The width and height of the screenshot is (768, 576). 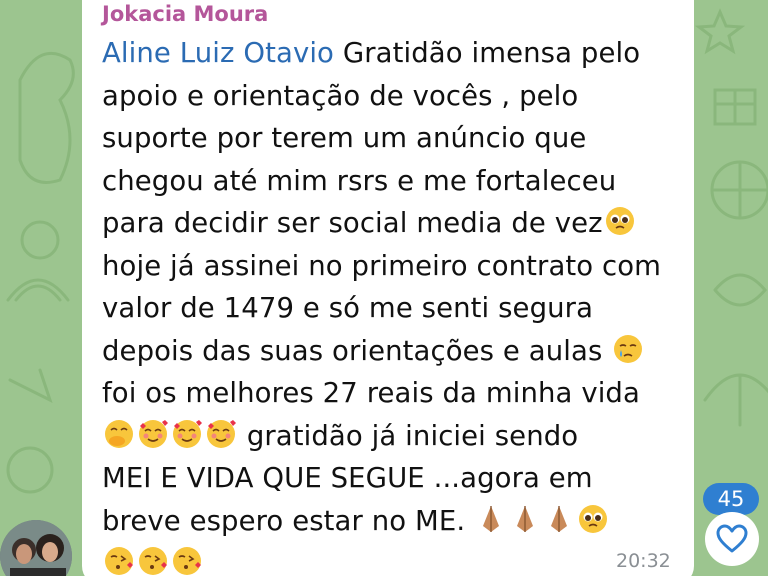 What do you see at coordinates (731, 499) in the screenshot?
I see `unread-count-badge: 45` at bounding box center [731, 499].